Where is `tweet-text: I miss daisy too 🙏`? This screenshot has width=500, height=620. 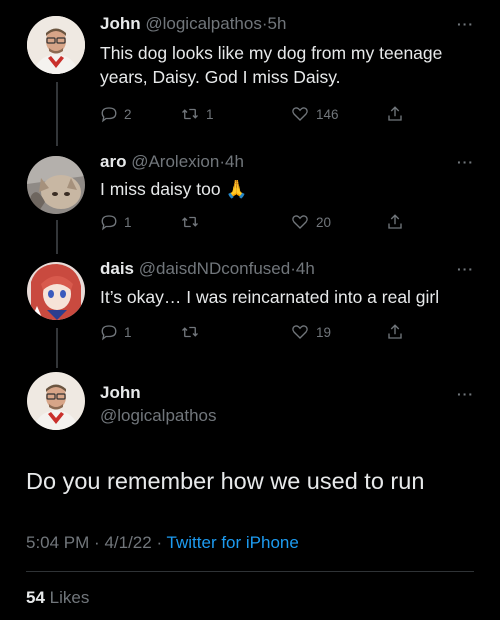 tweet-text: I miss daisy too 🙏 is located at coordinates (290, 189).